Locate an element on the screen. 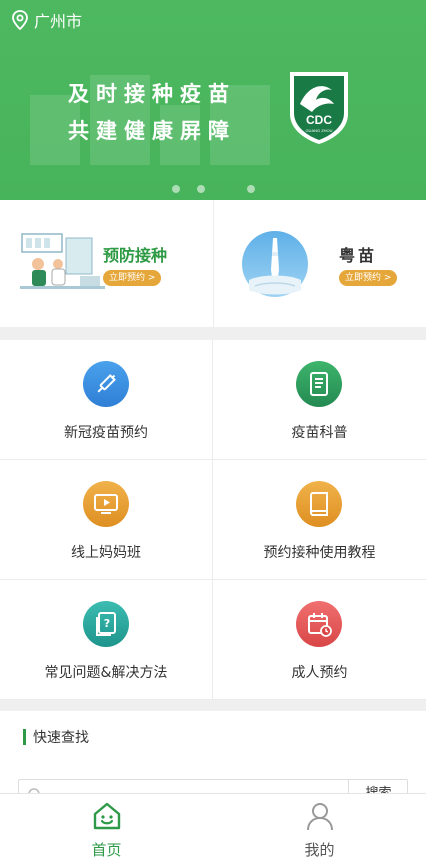 The height and width of the screenshot is (860, 426). service-faq: ? 常见问题&解决方法 is located at coordinates (106, 640).